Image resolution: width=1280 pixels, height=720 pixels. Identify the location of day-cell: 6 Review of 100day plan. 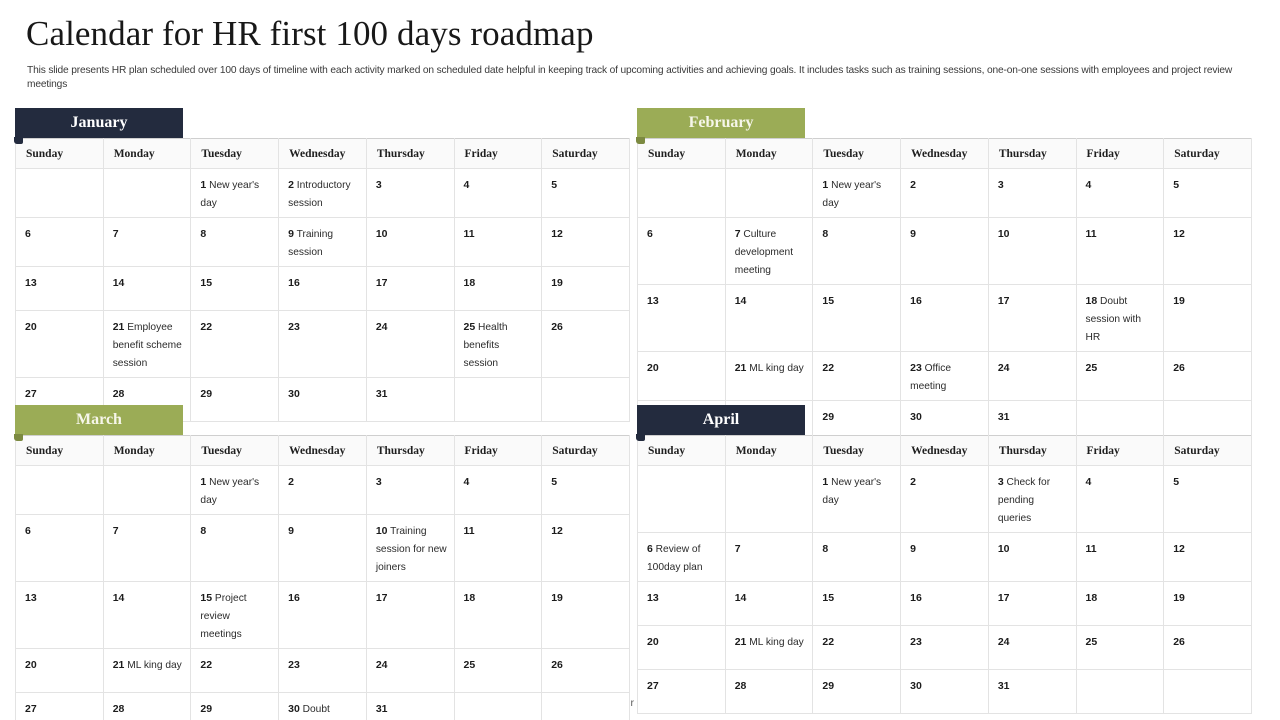
(681, 557).